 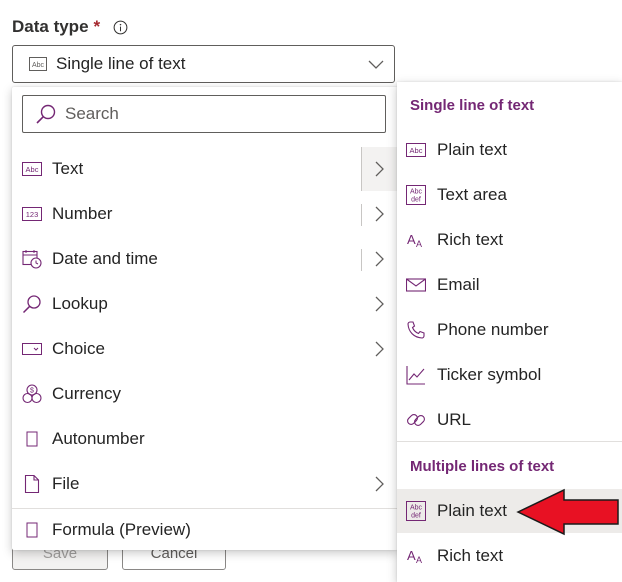 What do you see at coordinates (416, 330) in the screenshot?
I see `phone-icon` at bounding box center [416, 330].